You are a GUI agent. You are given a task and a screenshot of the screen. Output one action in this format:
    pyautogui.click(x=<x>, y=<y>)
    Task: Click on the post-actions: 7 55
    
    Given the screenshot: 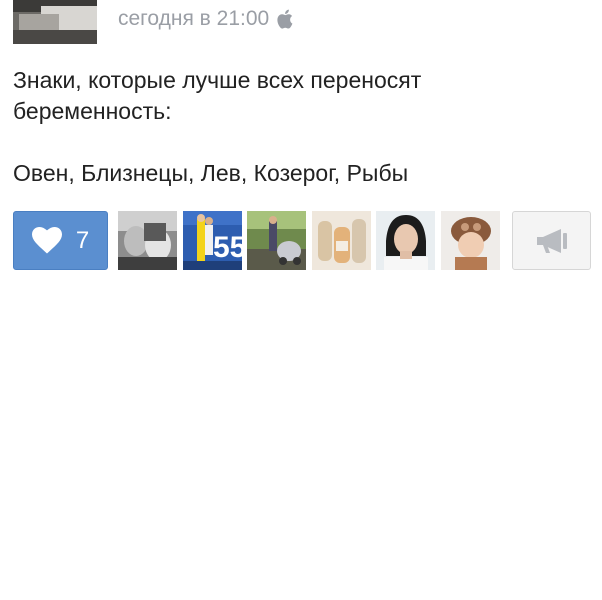 What is the action you would take?
    pyautogui.click(x=303, y=240)
    